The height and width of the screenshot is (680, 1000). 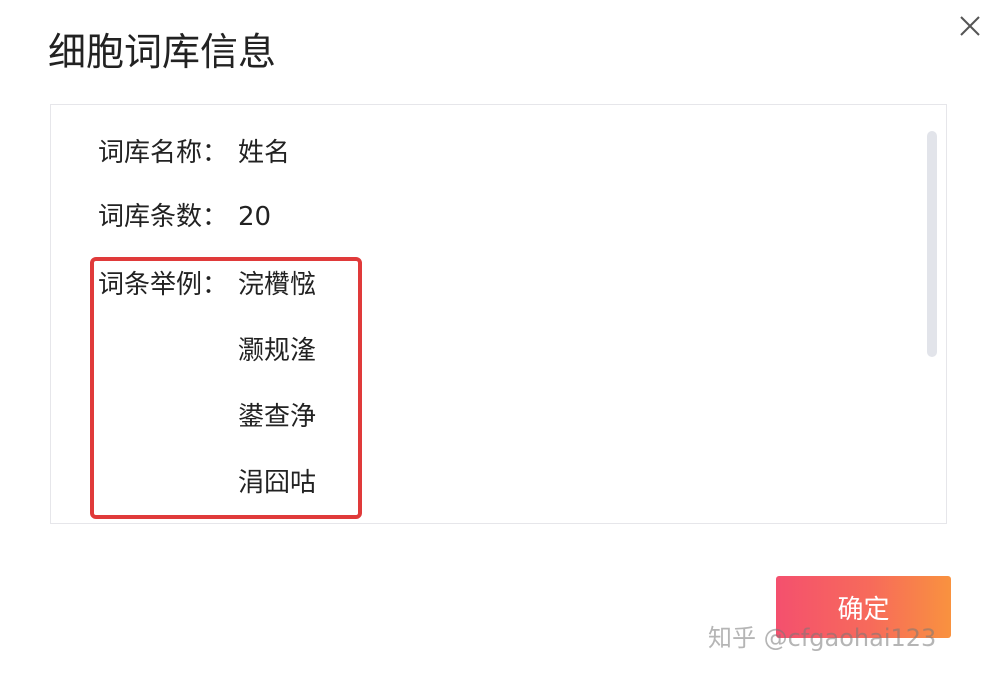 I want to click on library-count-row: 词库条数： 20, so click(x=184, y=217).